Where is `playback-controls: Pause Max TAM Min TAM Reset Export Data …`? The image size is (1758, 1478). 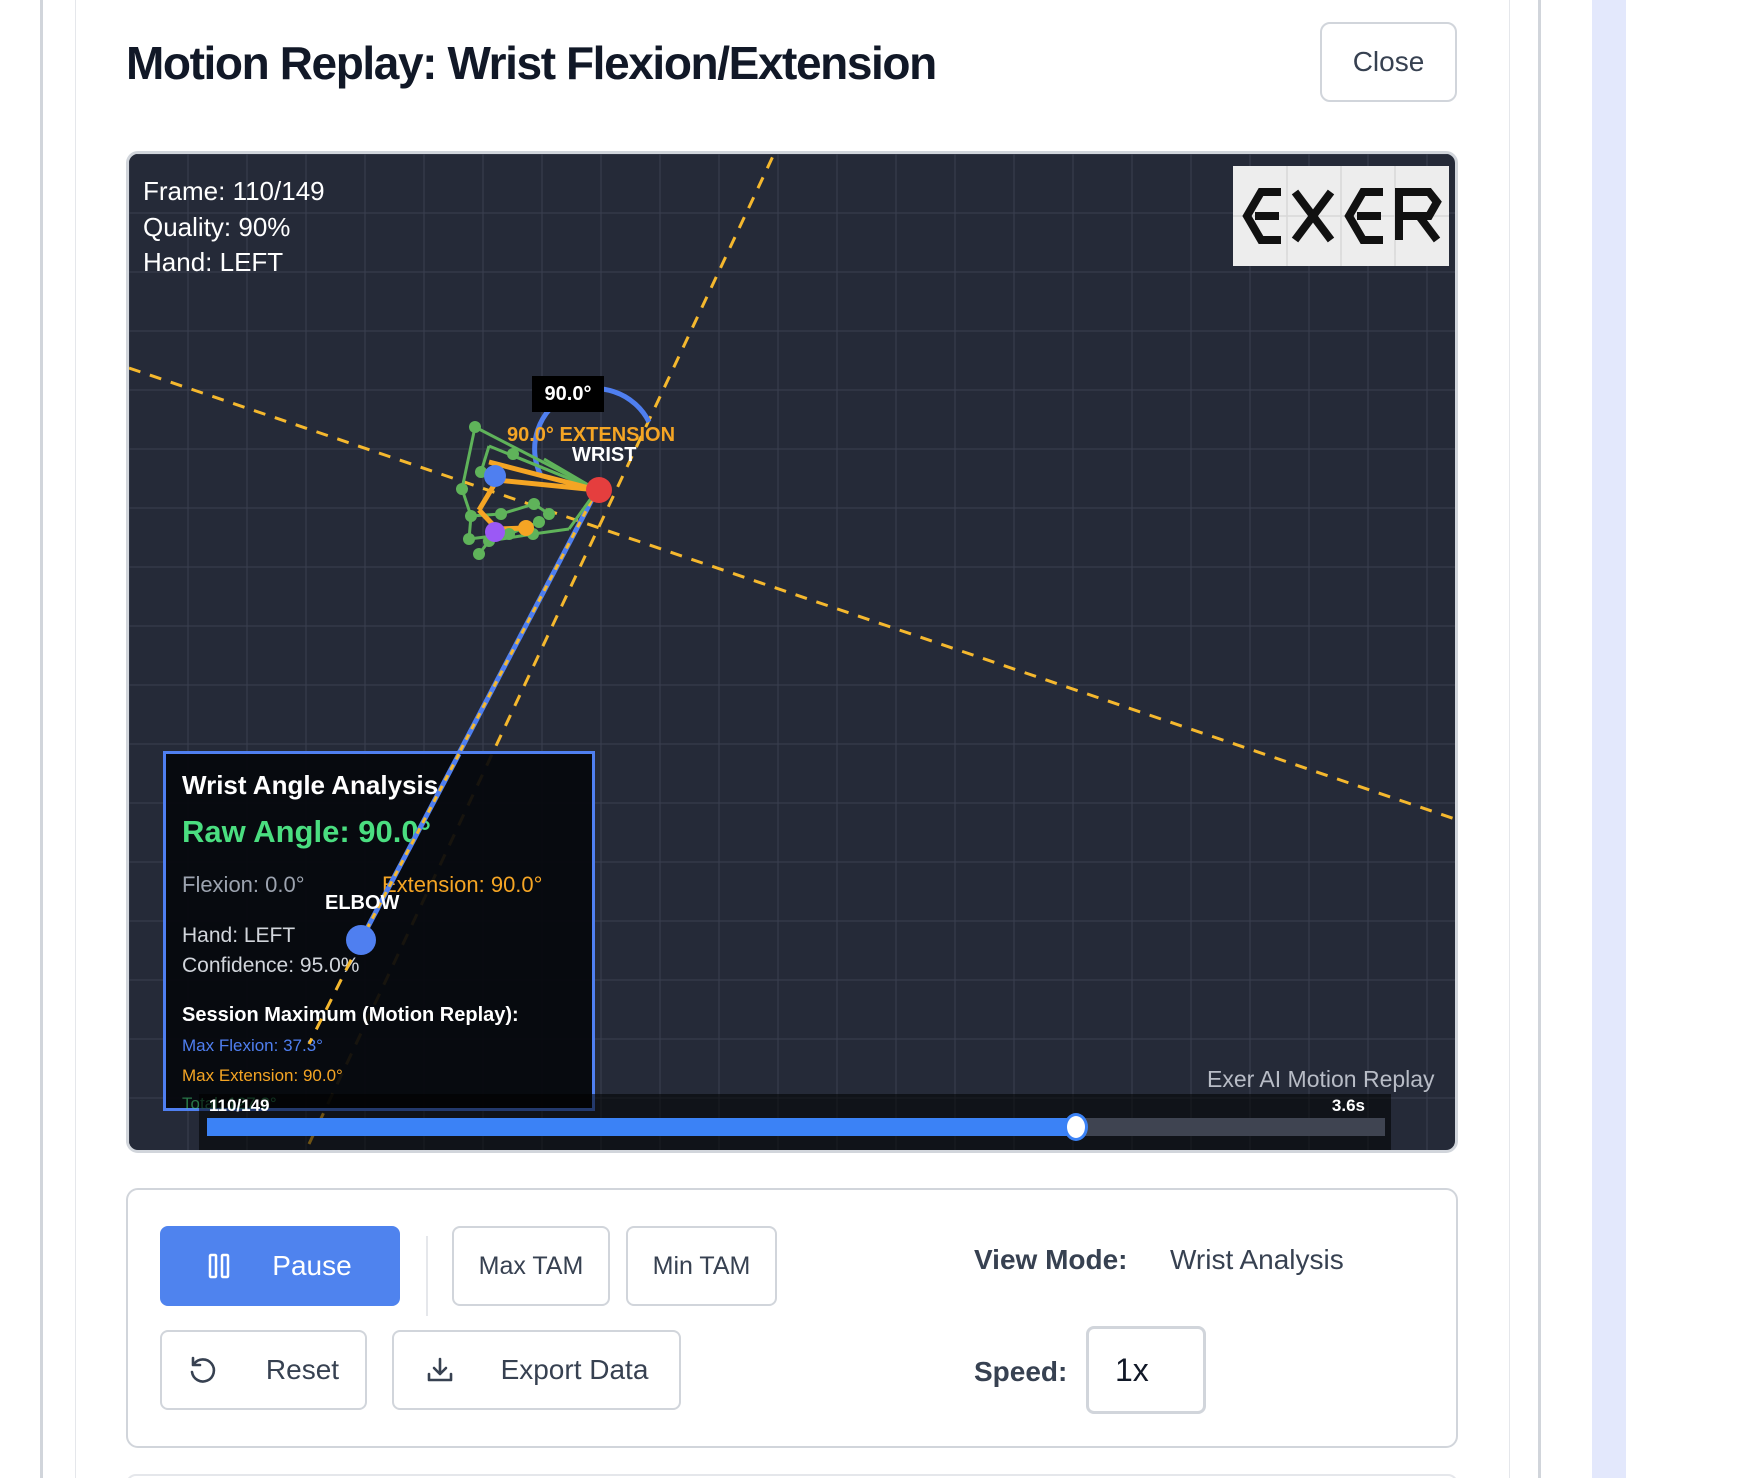
playback-controls: Pause Max TAM Min TAM Reset Export Data … is located at coordinates (792, 1318).